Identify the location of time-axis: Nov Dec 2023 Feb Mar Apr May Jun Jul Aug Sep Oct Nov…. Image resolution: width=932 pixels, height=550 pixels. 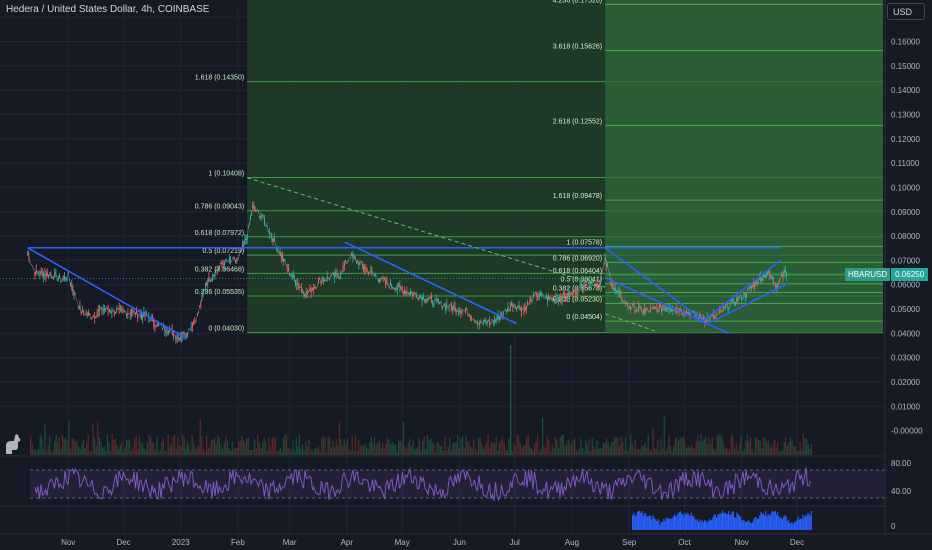
(466, 540).